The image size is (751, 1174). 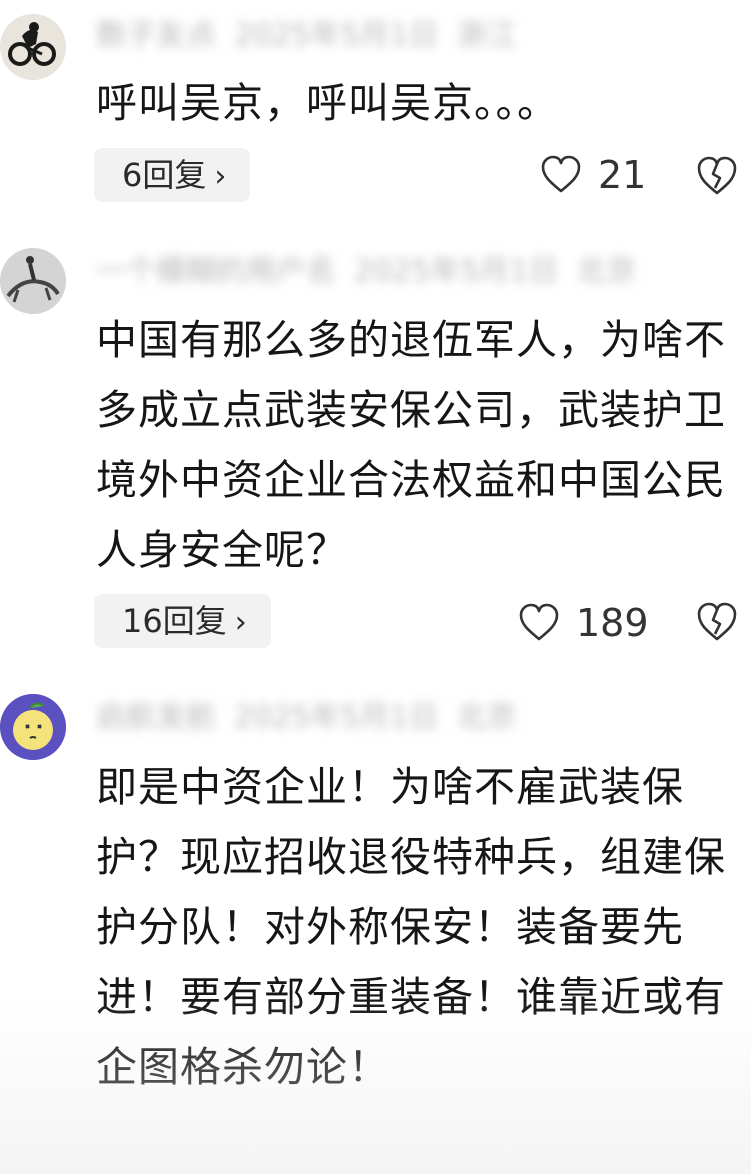 I want to click on lemon-face-avatar-icon, so click(x=33, y=727).